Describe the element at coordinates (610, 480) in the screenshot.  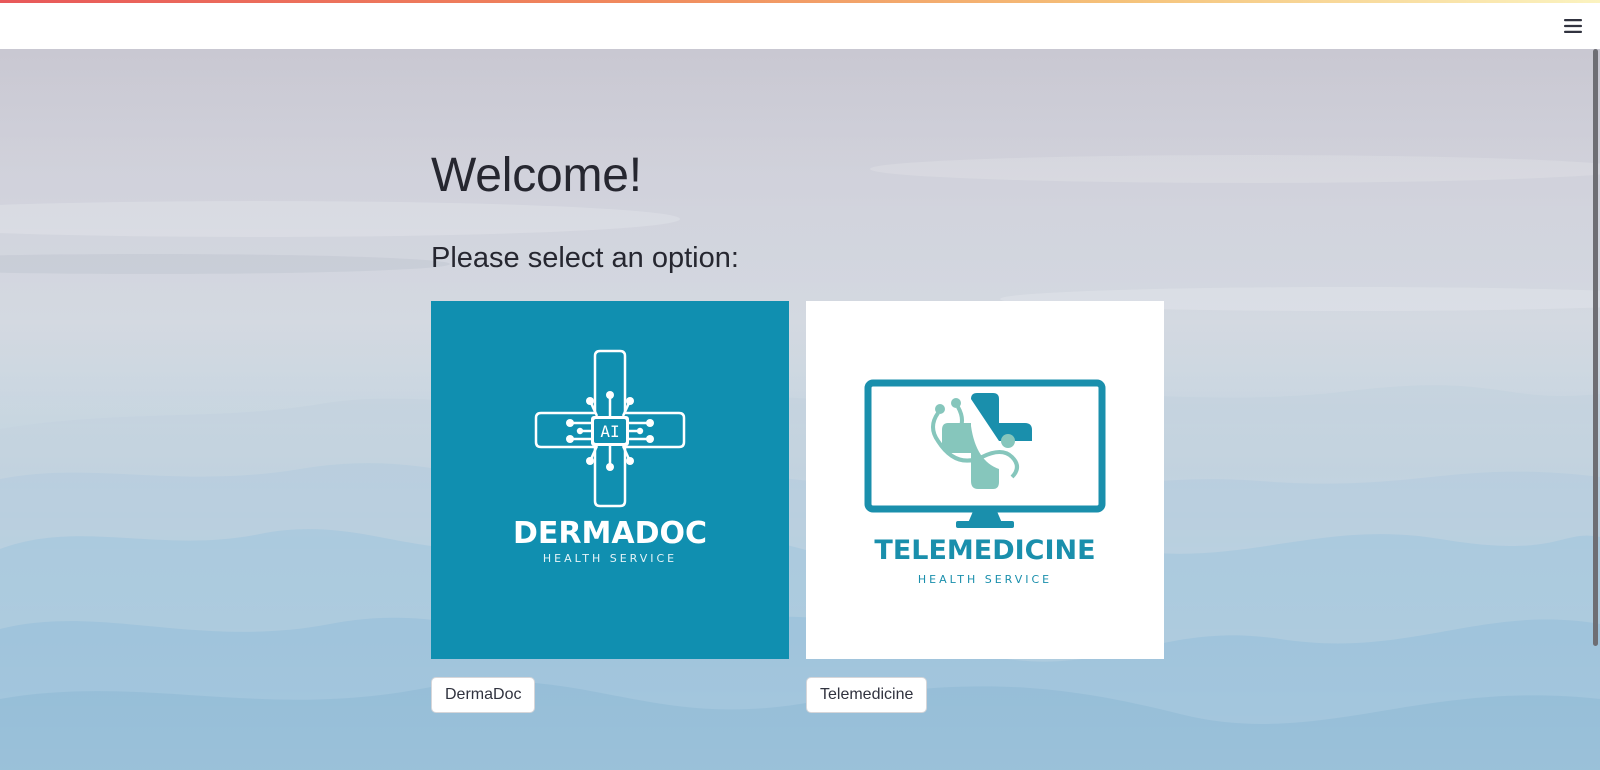
I see `dermadoc-logo-image: AI DERMADOC HEALTH SERVICE` at that location.